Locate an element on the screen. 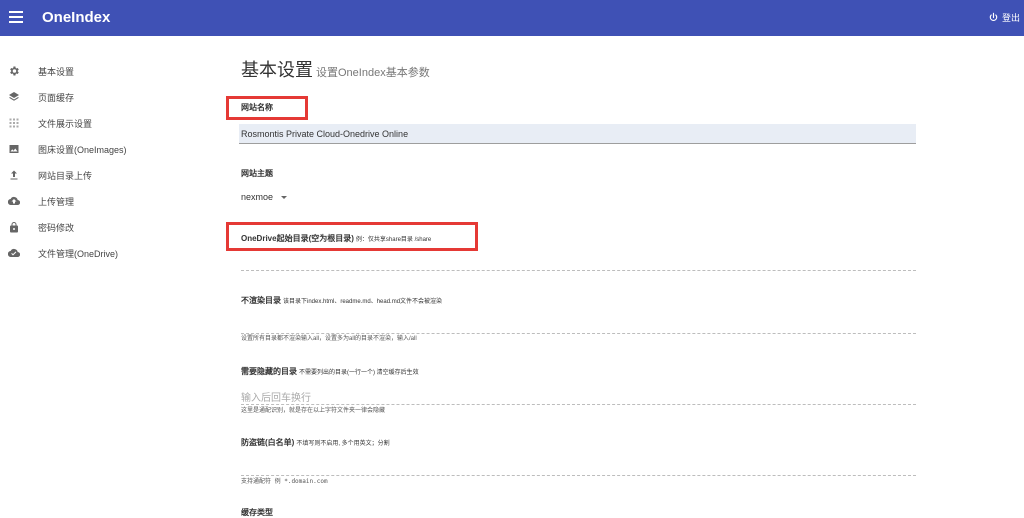 The image size is (1024, 518). sidebar-item-label: 页面缓存 is located at coordinates (56, 97).